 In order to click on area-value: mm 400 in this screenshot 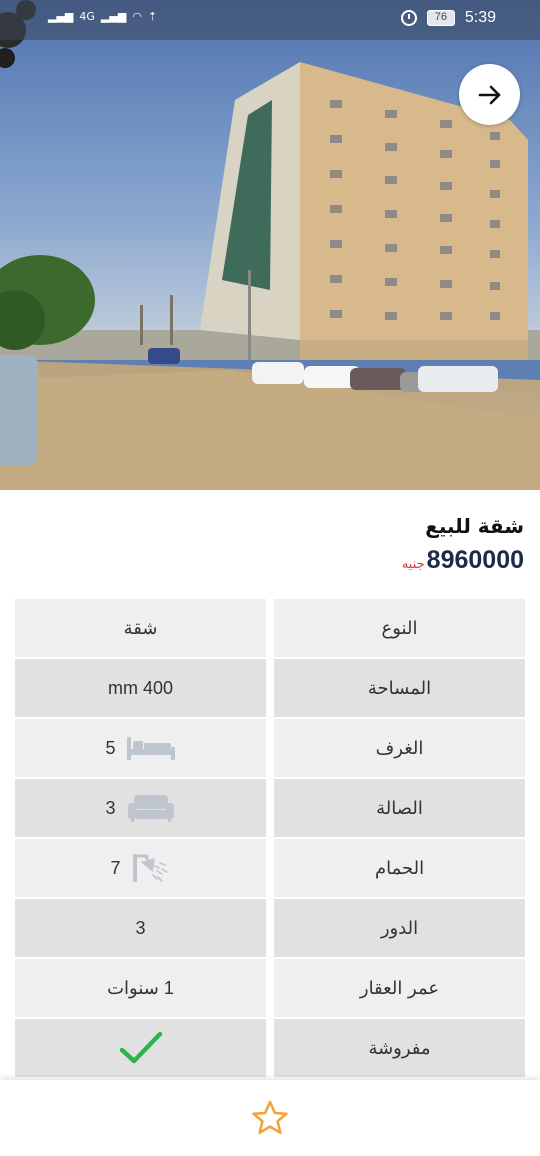, I will do `click(140, 687)`.